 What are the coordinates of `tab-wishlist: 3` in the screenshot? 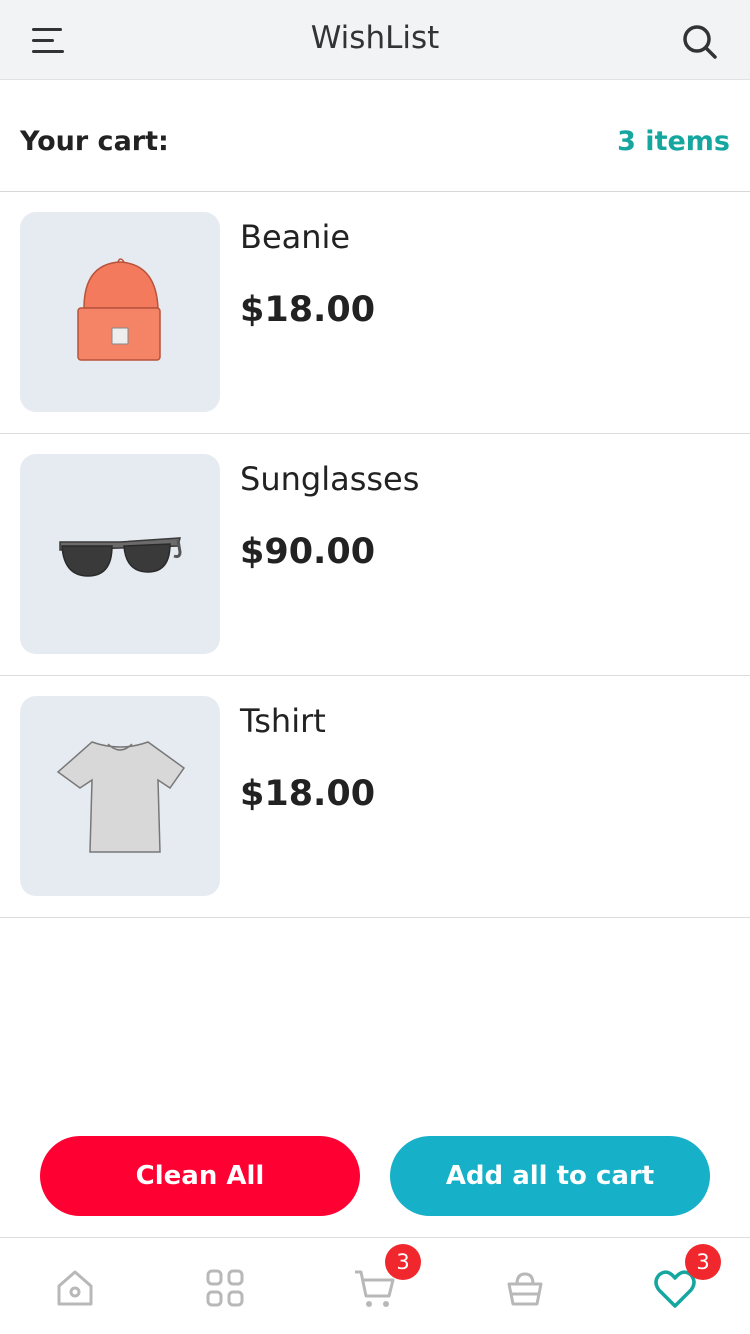 It's located at (686, 1278).